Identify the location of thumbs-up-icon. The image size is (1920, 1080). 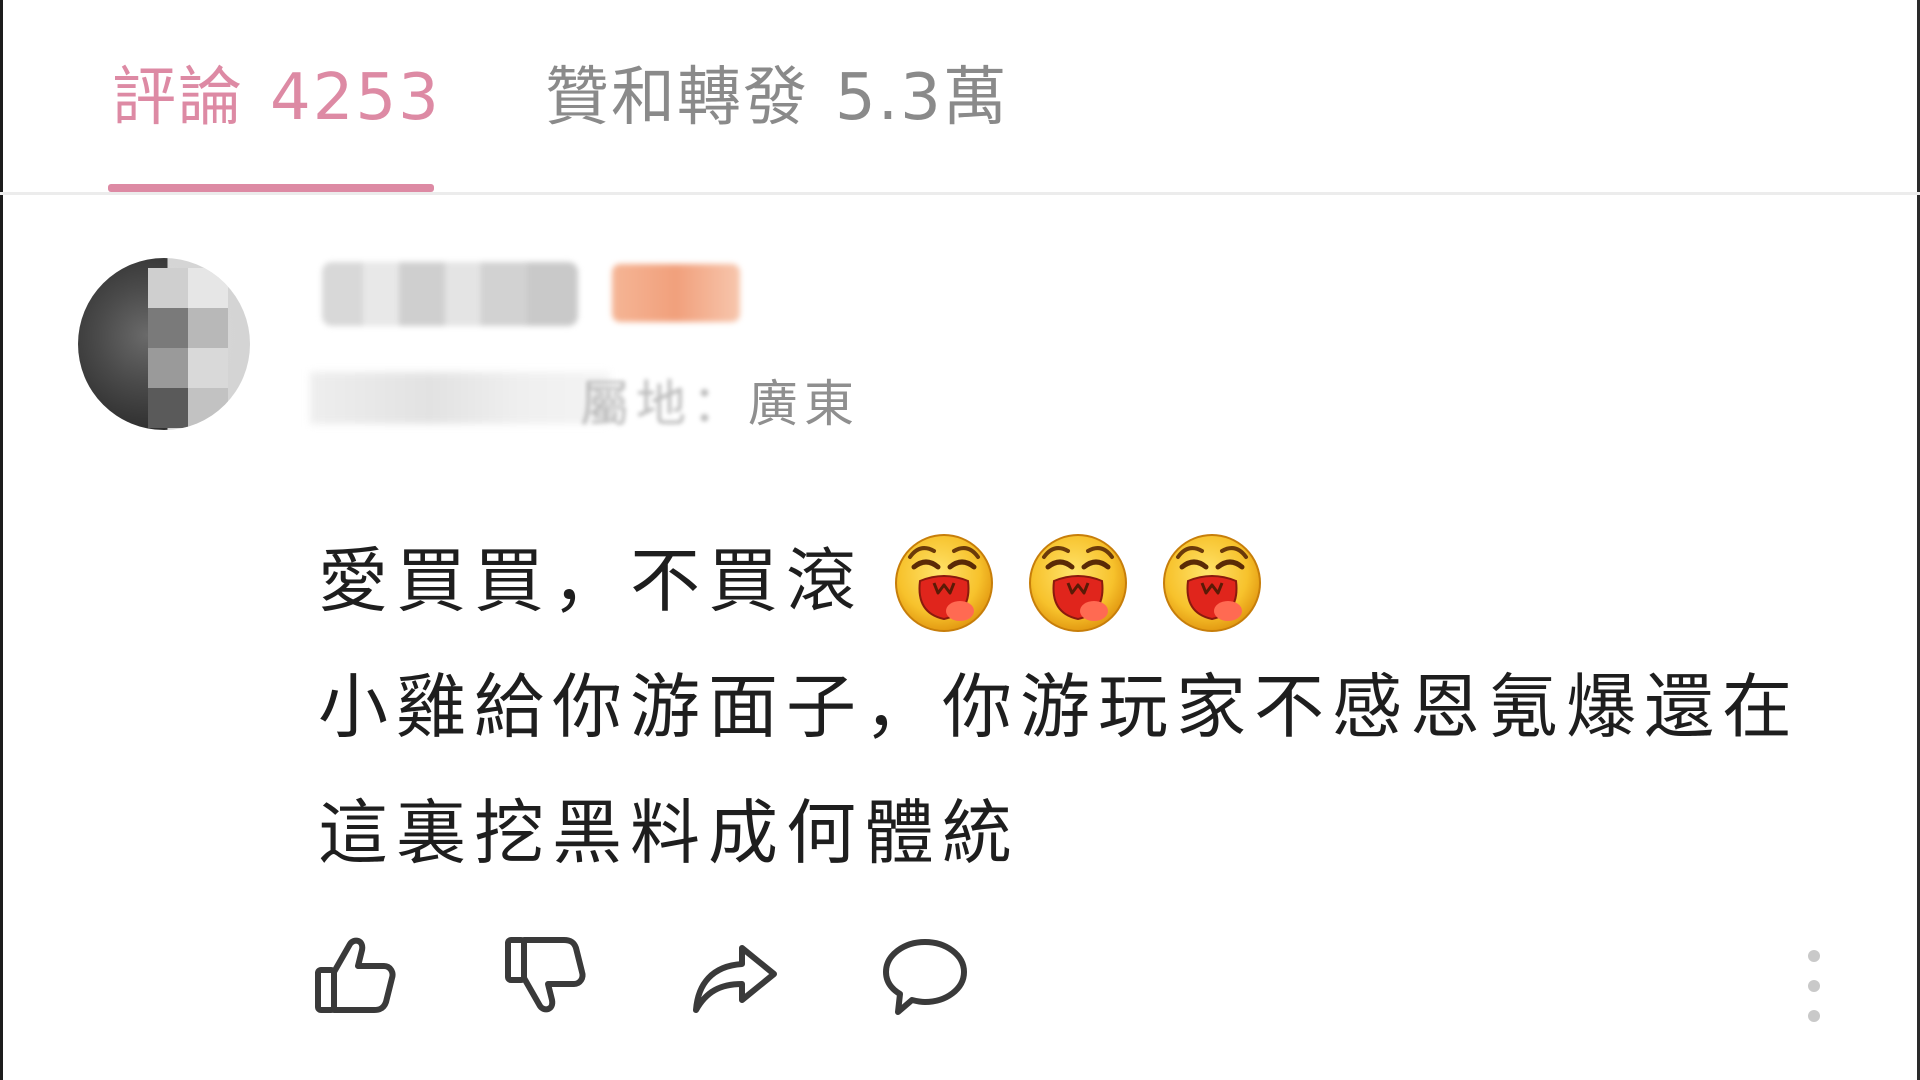
(355, 975).